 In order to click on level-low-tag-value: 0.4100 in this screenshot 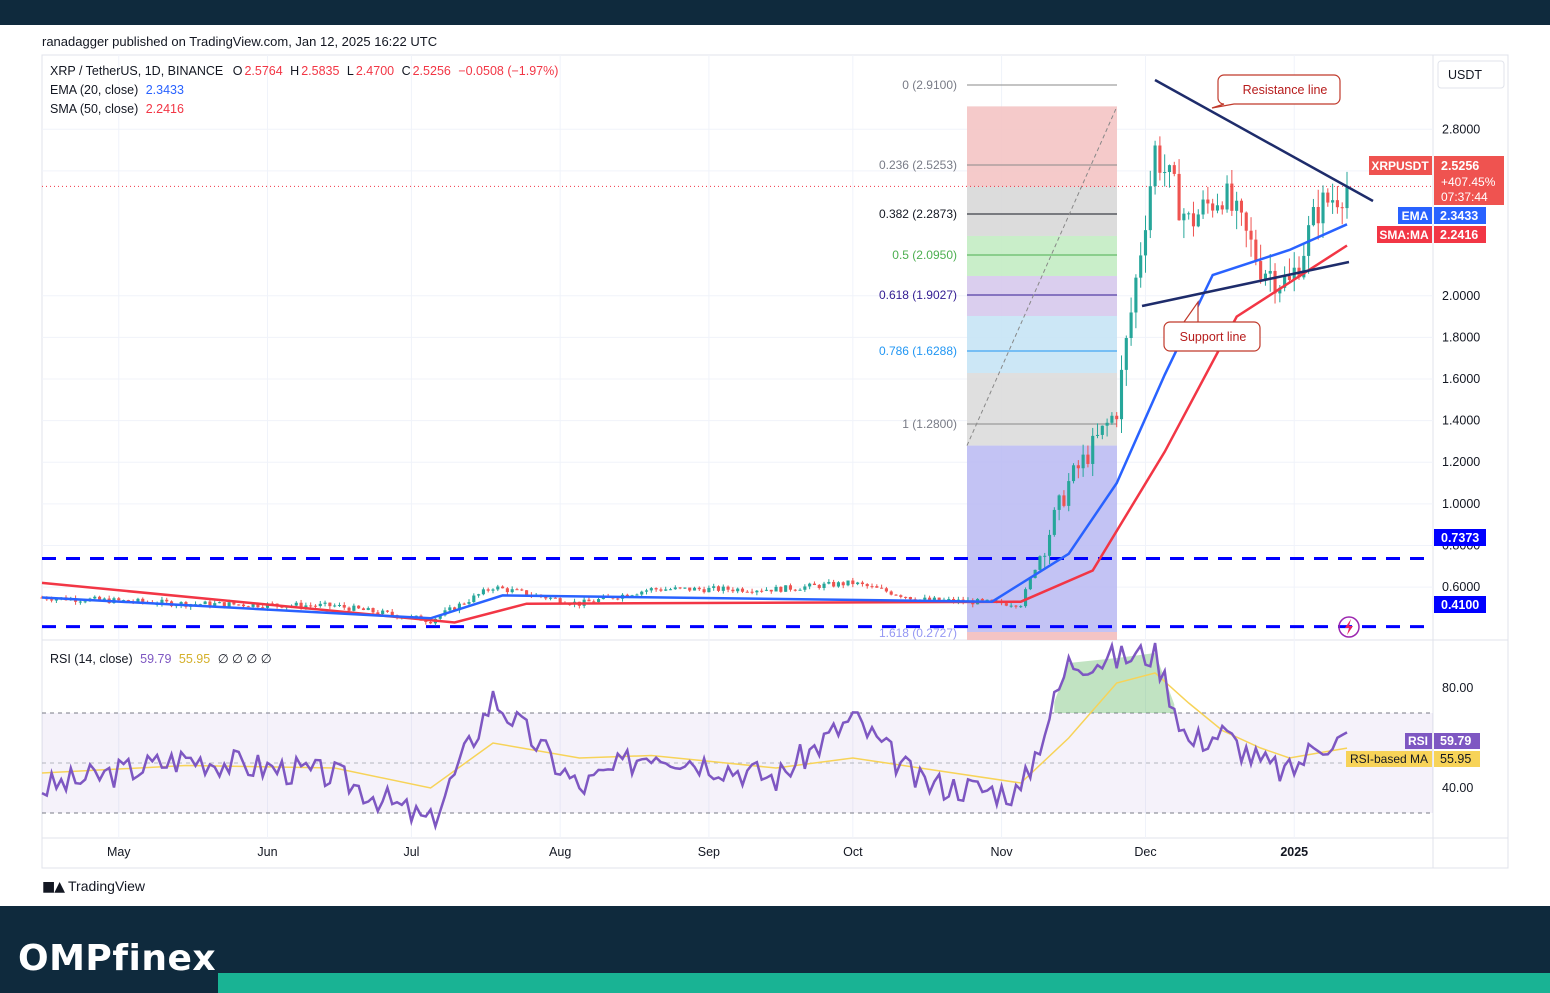, I will do `click(1460, 605)`.